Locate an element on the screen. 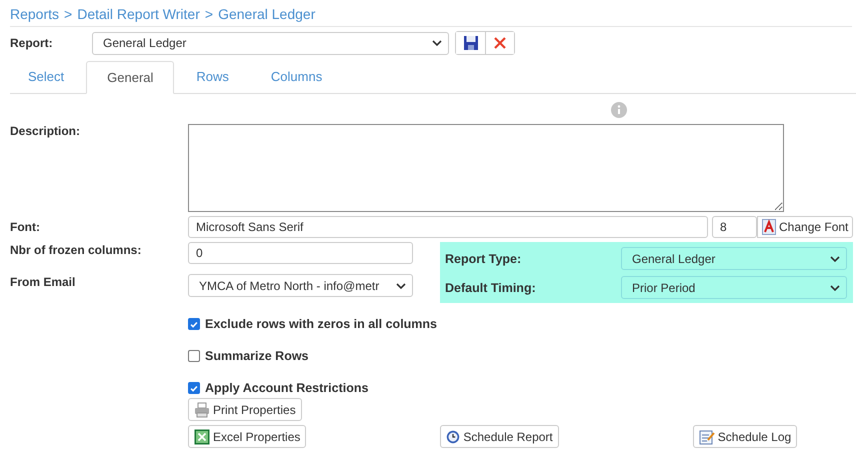  notepad-icon is located at coordinates (706, 436).